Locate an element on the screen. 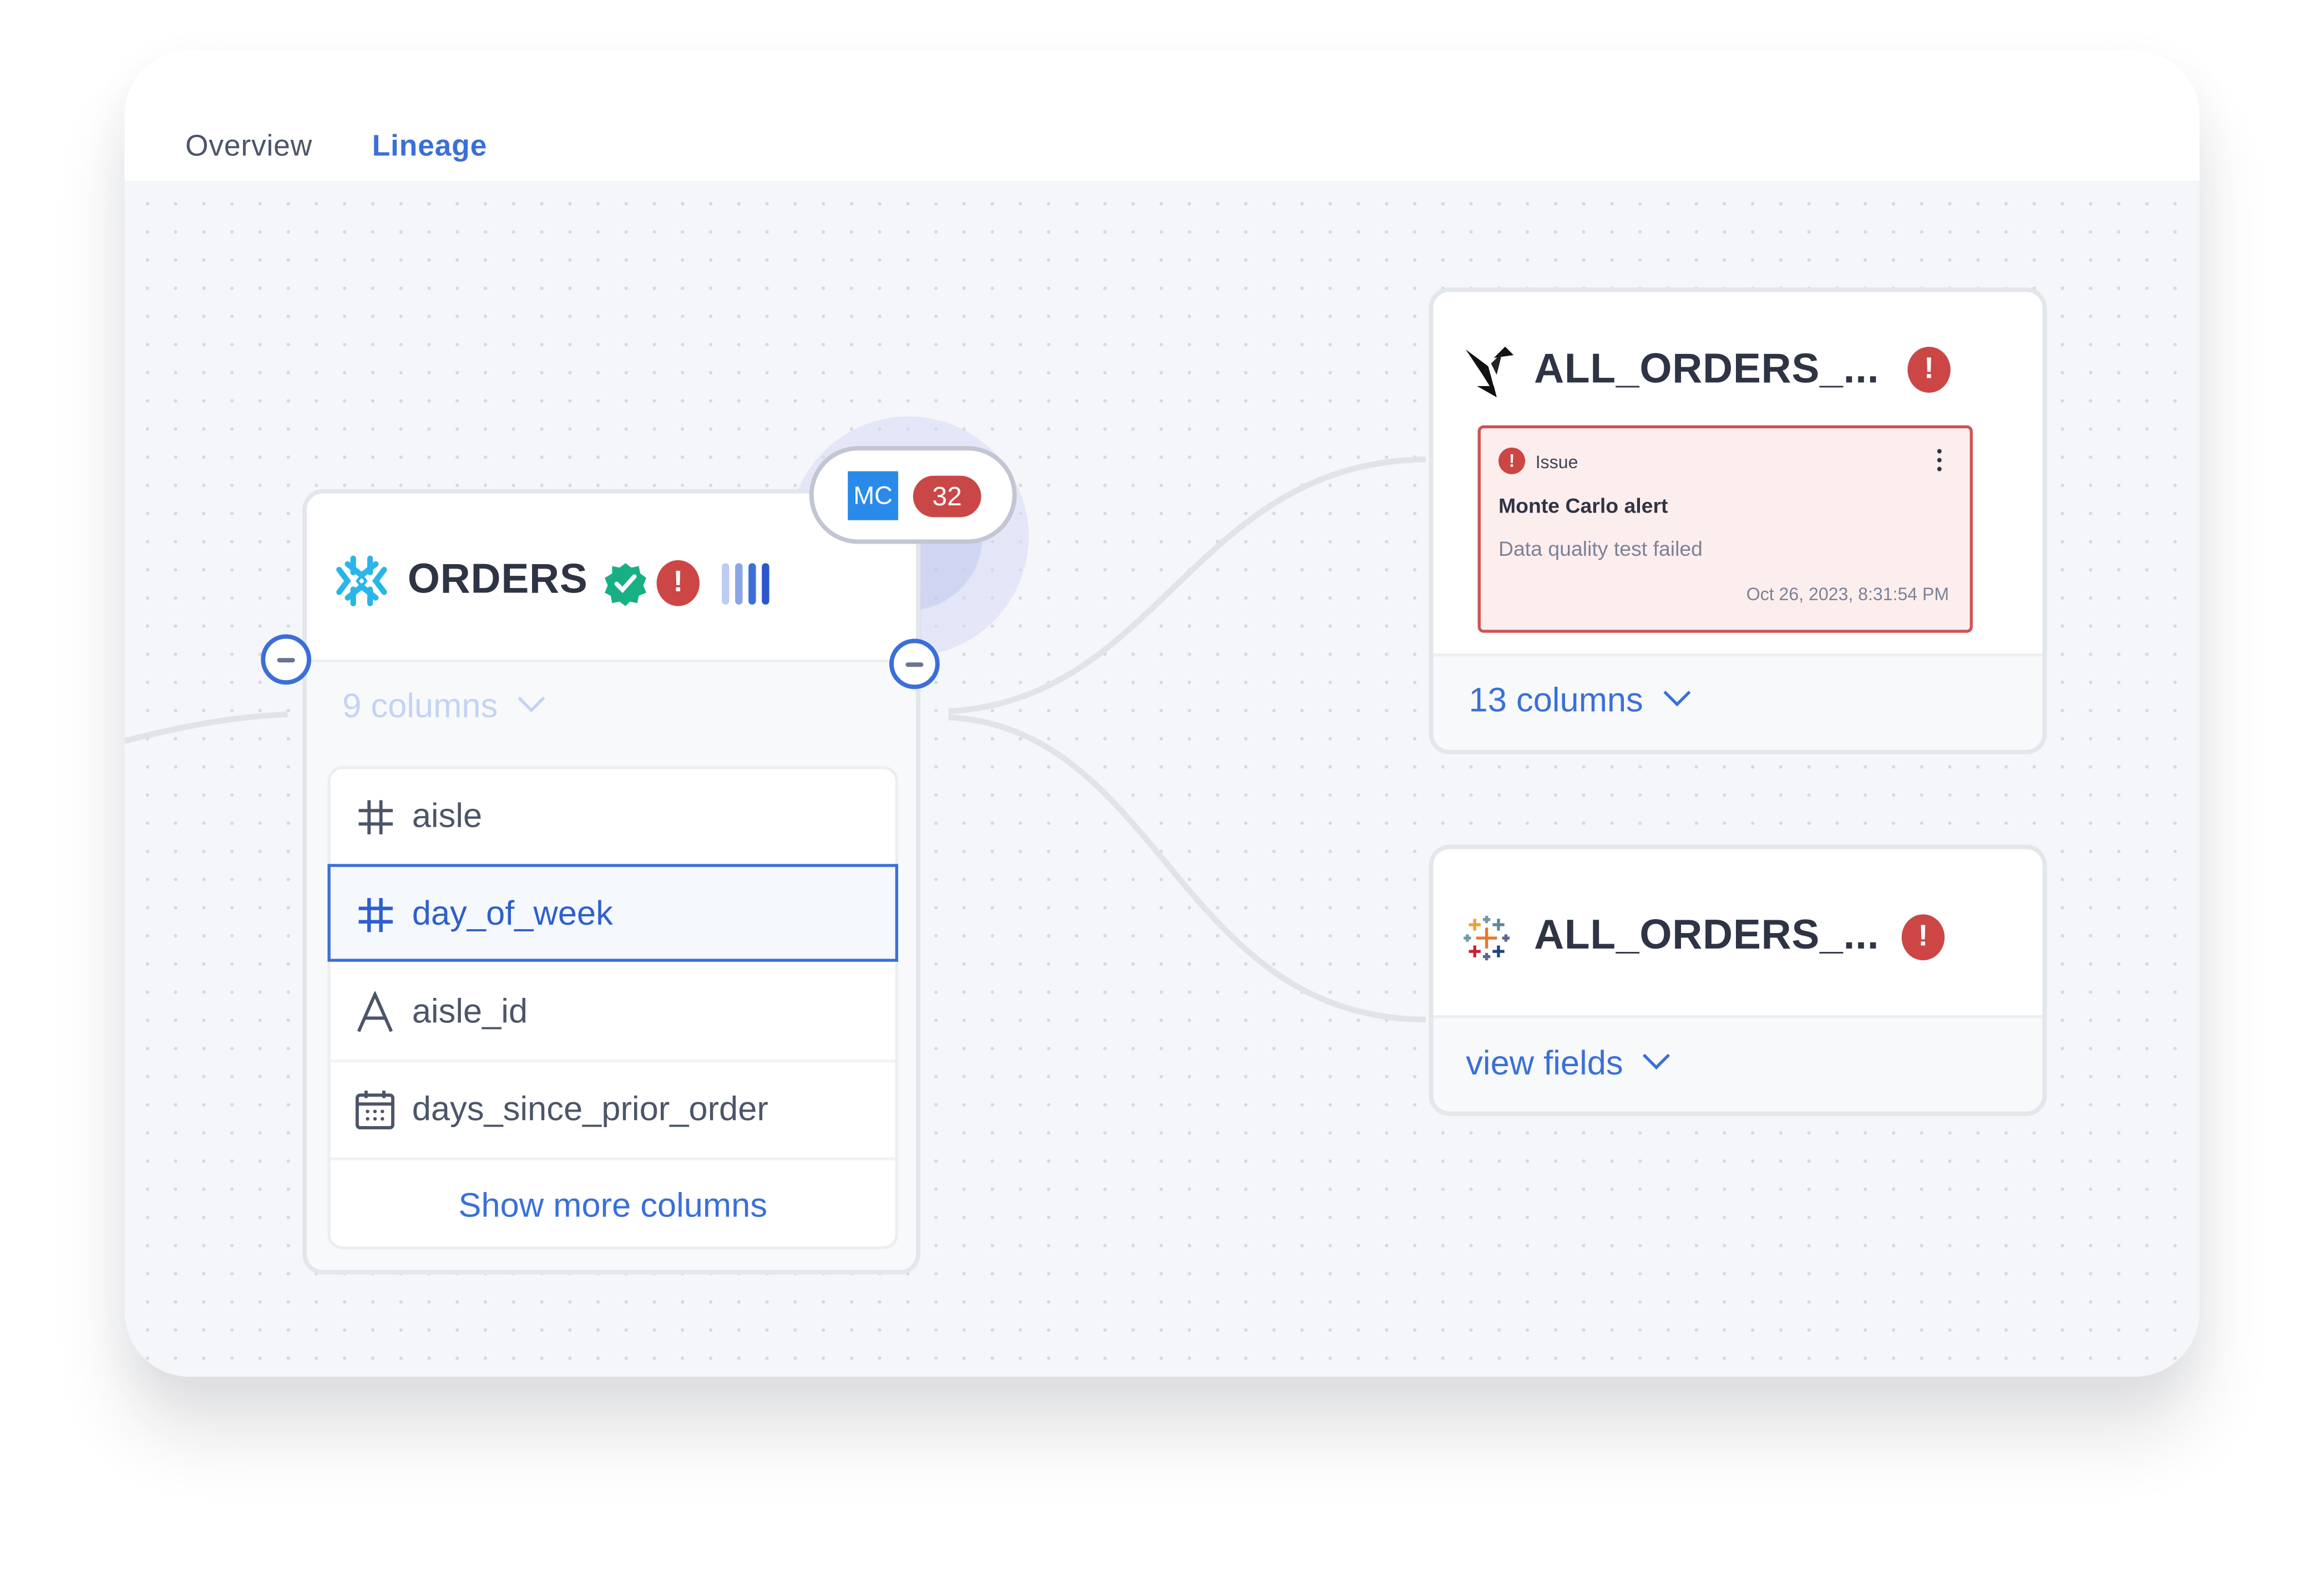  view-fields-toggle: view fields is located at coordinates (1568, 1062).